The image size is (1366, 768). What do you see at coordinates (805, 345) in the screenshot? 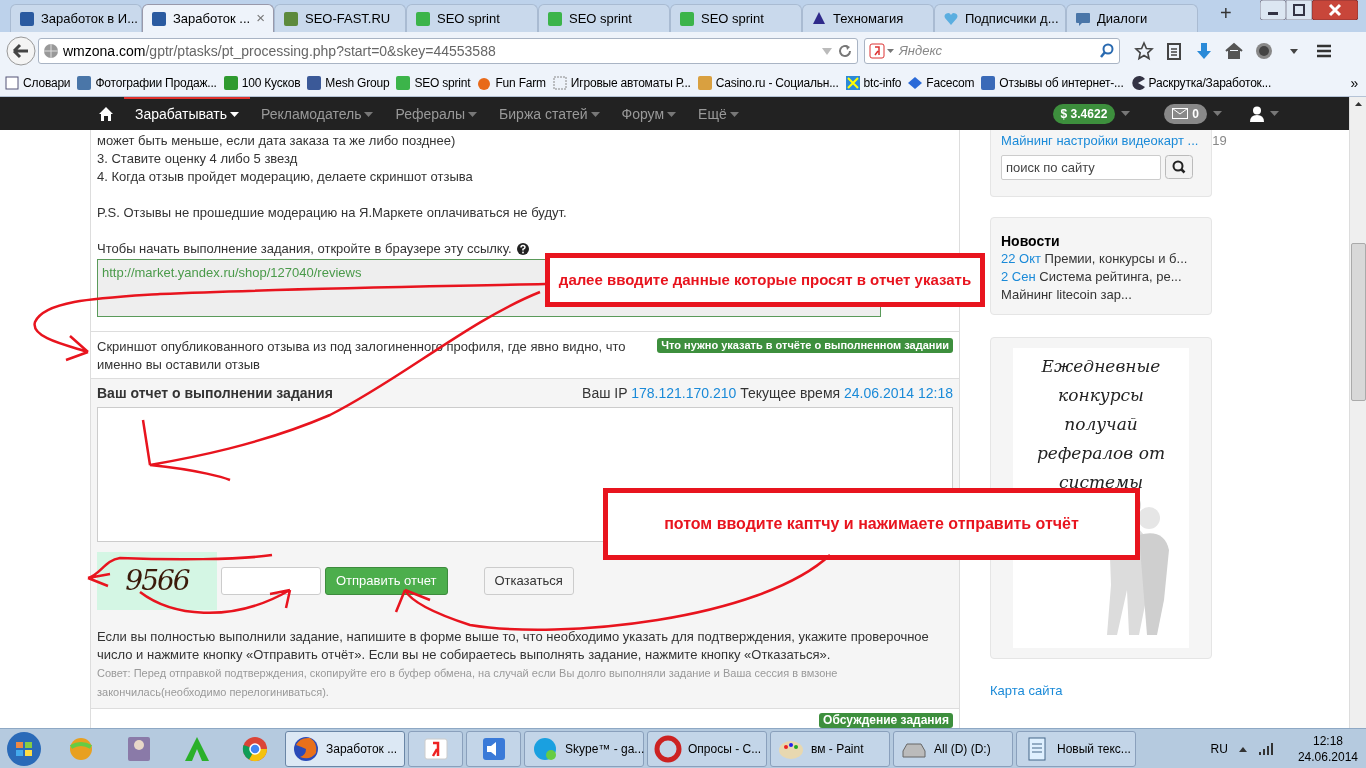
I see `requirement-badge: Что нужно указать в отчёте о выполненном задании` at bounding box center [805, 345].